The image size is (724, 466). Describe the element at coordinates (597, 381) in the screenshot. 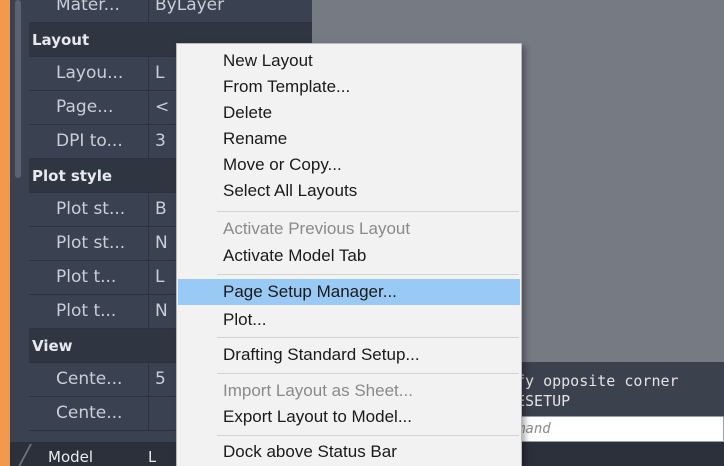

I see `command-history-line: fy opposite corner` at that location.